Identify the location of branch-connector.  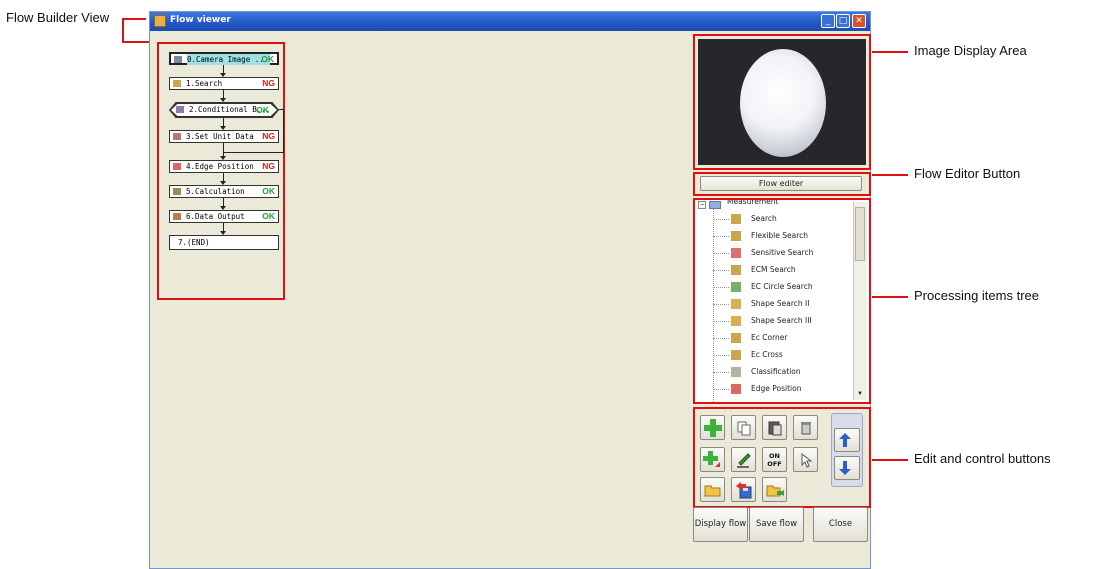
(253, 148).